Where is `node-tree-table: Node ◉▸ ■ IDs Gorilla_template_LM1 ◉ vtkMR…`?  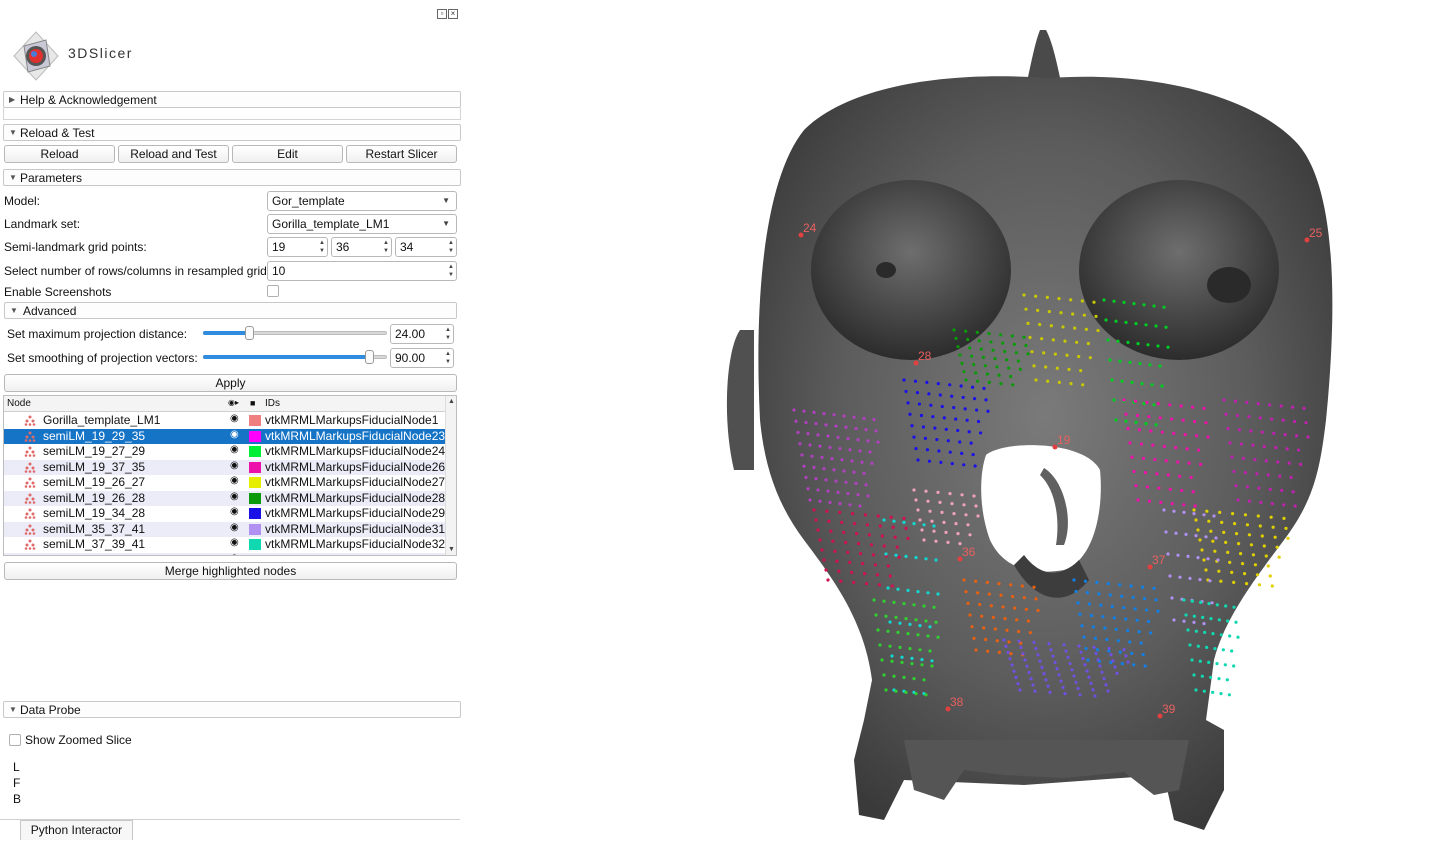 node-tree-table: Node ◉▸ ■ IDs Gorilla_template_LM1 ◉ vtkMR… is located at coordinates (230, 475).